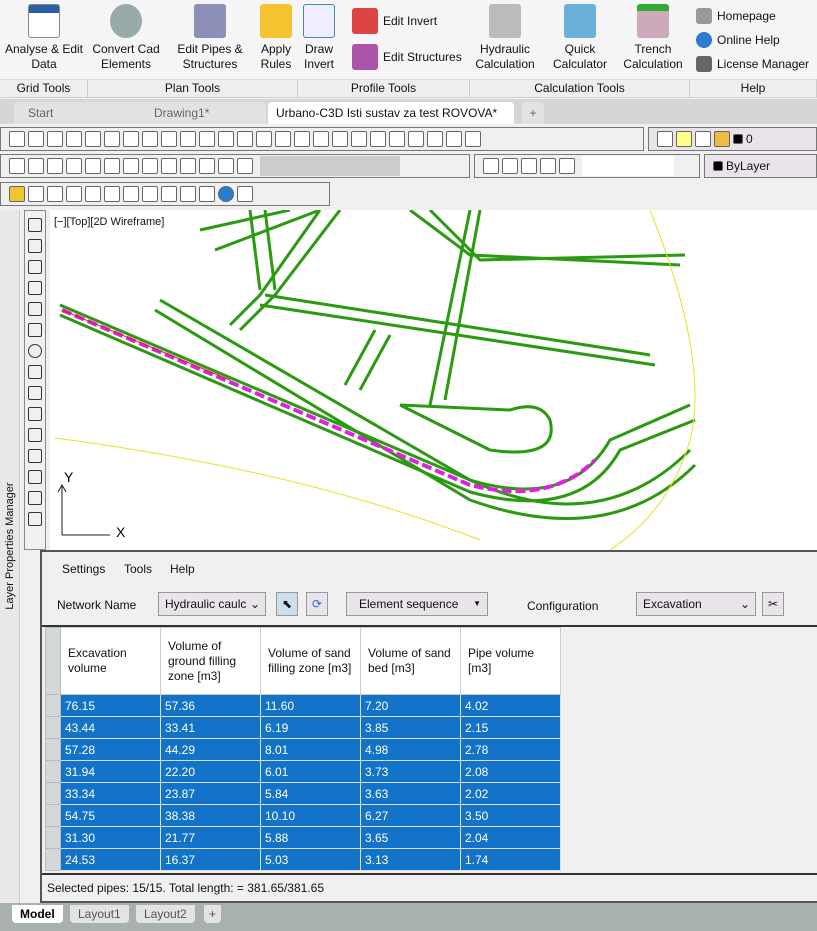  Describe the element at coordinates (738, 40) in the screenshot. I see `online-help-link: Online Help` at that location.